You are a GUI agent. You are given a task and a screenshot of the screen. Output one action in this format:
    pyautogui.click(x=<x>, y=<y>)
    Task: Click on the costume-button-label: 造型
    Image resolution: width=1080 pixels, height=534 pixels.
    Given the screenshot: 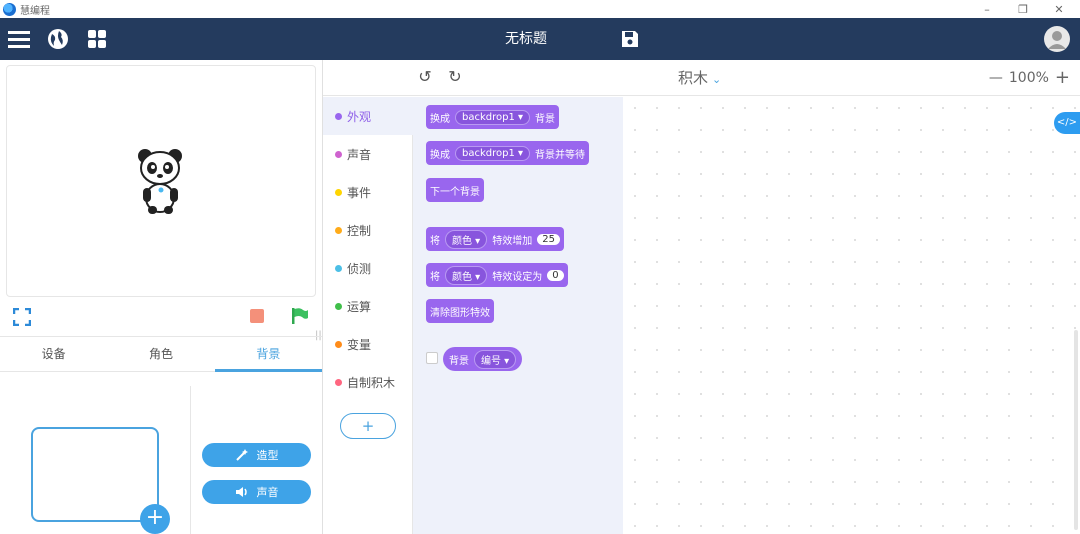 What is the action you would take?
    pyautogui.click(x=267, y=455)
    